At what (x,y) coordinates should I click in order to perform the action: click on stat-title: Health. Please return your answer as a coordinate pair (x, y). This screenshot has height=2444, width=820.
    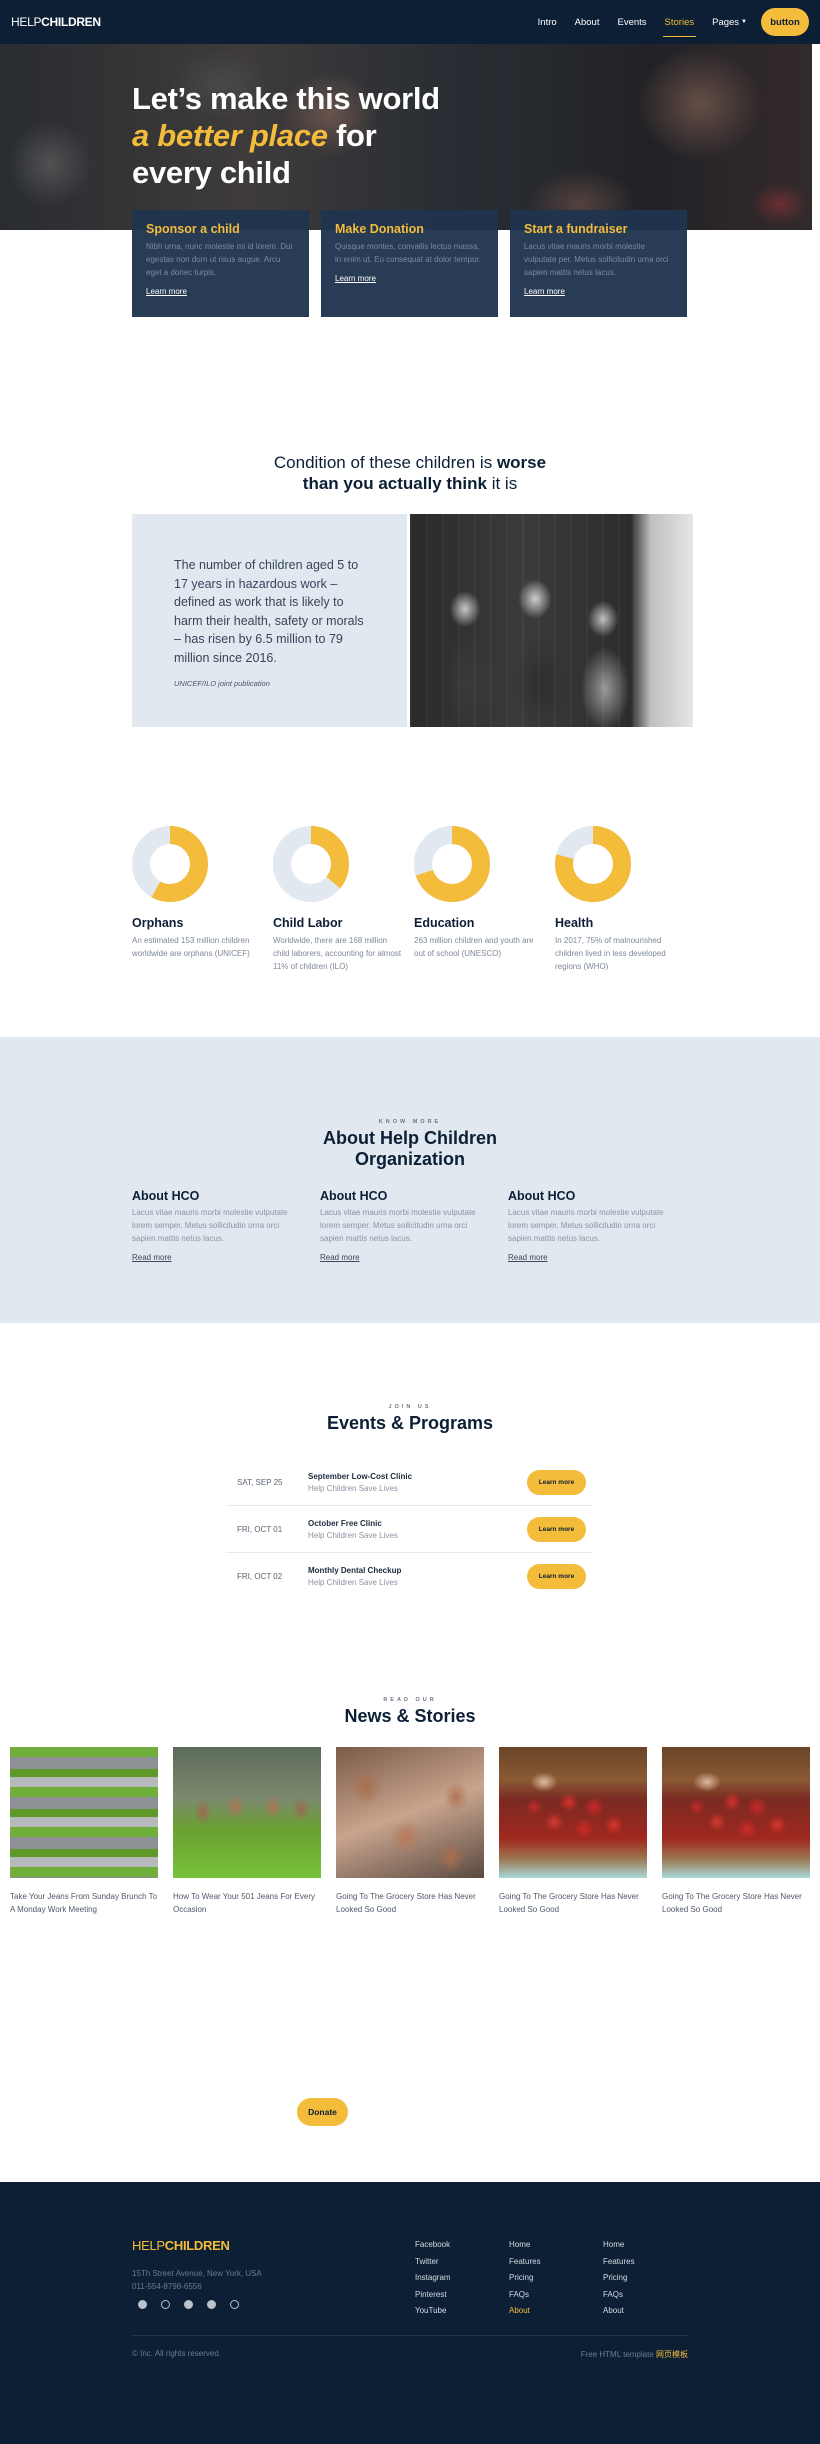
    Looking at the image, I should click on (574, 923).